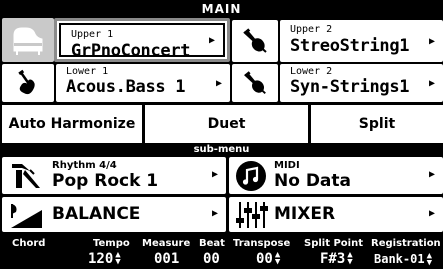 This screenshot has height=269, width=443. What do you see at coordinates (287, 165) in the screenshot?
I see `midi-label: MIDI` at bounding box center [287, 165].